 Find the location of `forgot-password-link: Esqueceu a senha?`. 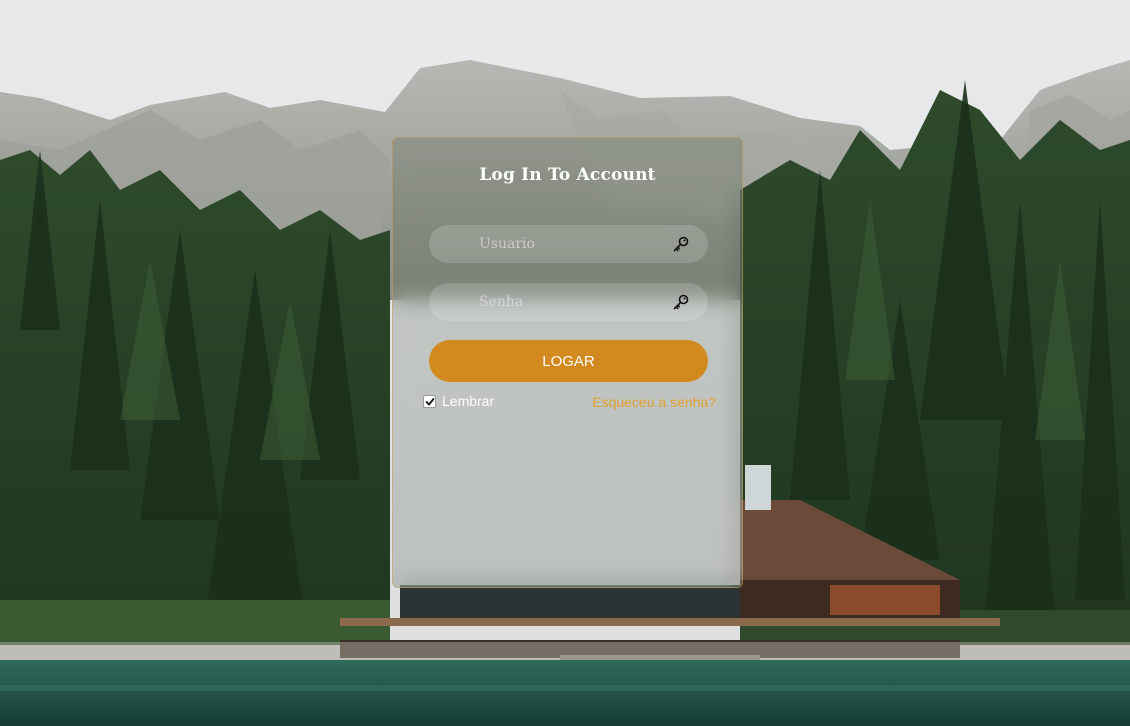

forgot-password-link: Esqueceu a senha? is located at coordinates (654, 402).